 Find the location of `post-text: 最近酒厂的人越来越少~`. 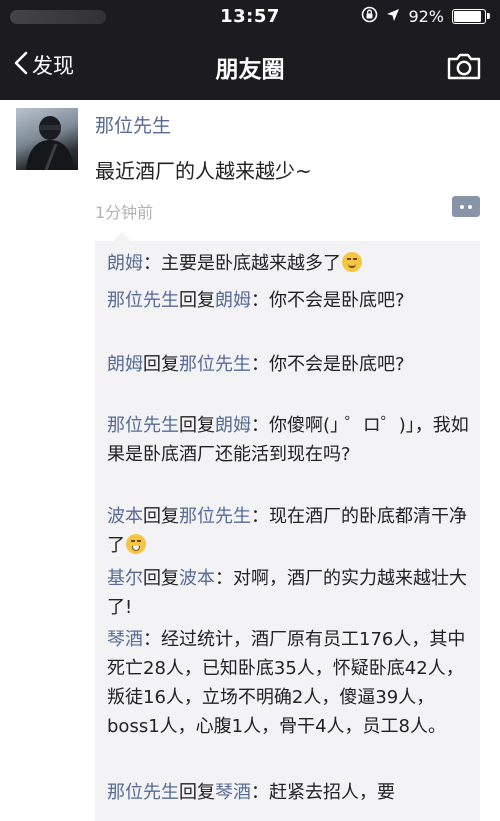

post-text: 最近酒厂的人越来越少~ is located at coordinates (203, 171).